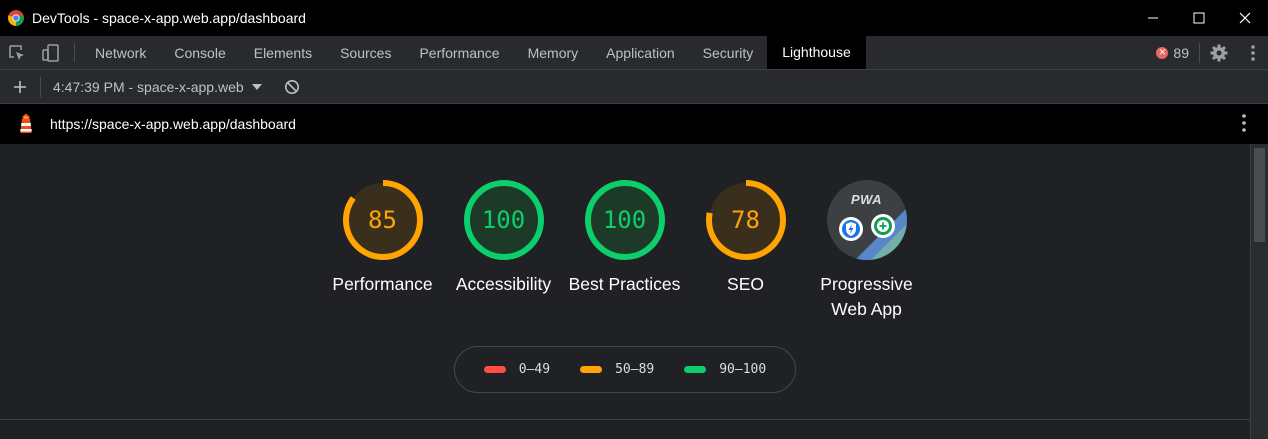 This screenshot has height=439, width=1268. I want to click on error-counter: ✕ 89, so click(1177, 53).